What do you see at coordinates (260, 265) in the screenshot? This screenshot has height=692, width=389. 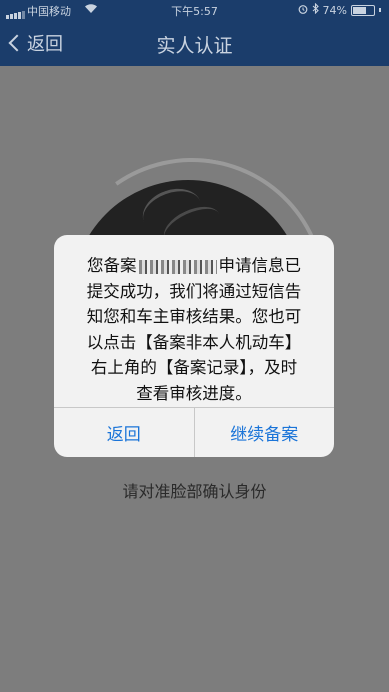 I see `alert-line-1-suffix: 申请信息已` at bounding box center [260, 265].